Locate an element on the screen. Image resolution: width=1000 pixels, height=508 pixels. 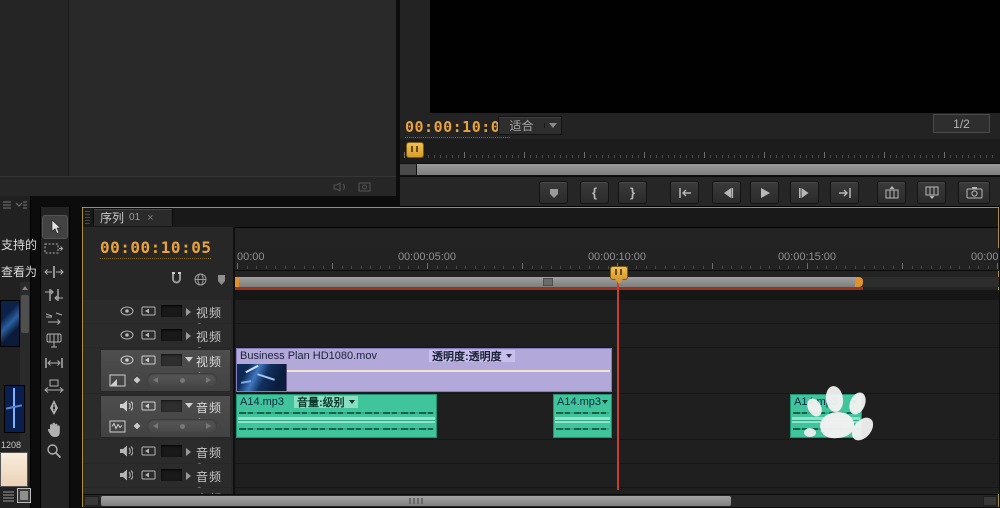
clip-business-plan: Business Plan HD1080.mov 透明度:透明度 is located at coordinates (424, 370).